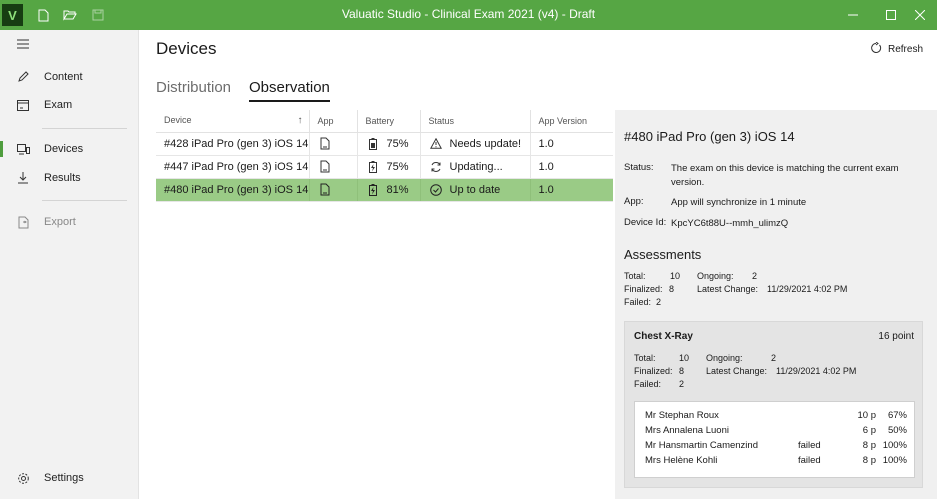  I want to click on participant-name: Mr Stephan Roux, so click(682, 415).